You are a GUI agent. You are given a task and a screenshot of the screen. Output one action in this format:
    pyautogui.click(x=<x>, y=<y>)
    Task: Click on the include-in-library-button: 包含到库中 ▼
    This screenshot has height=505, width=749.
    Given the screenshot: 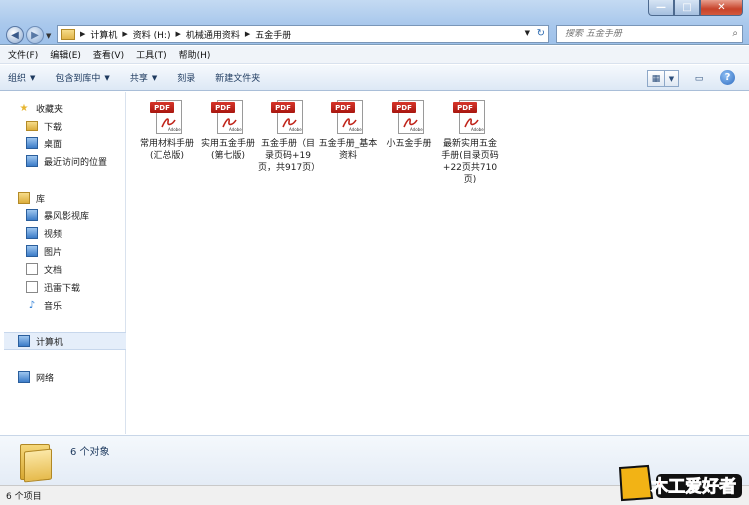 What is the action you would take?
    pyautogui.click(x=82, y=78)
    